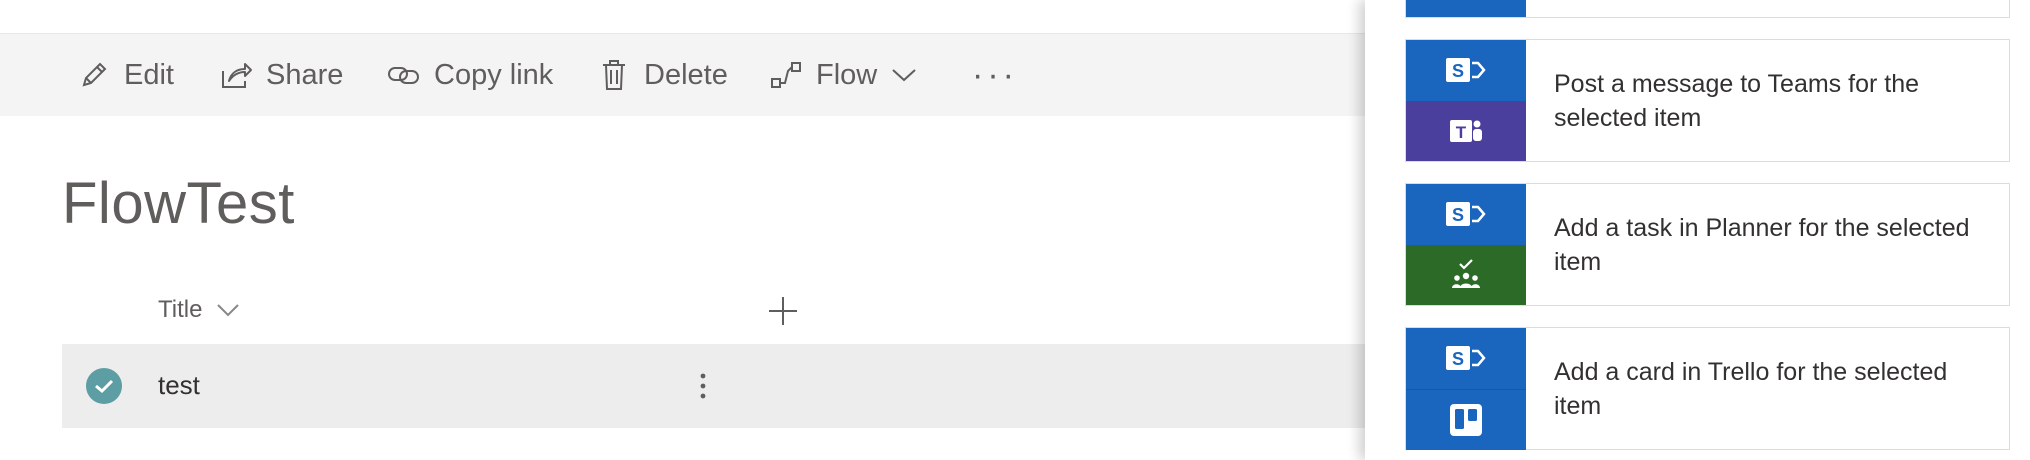 The height and width of the screenshot is (460, 2030). Describe the element at coordinates (786, 75) in the screenshot. I see `flow-icon` at that location.